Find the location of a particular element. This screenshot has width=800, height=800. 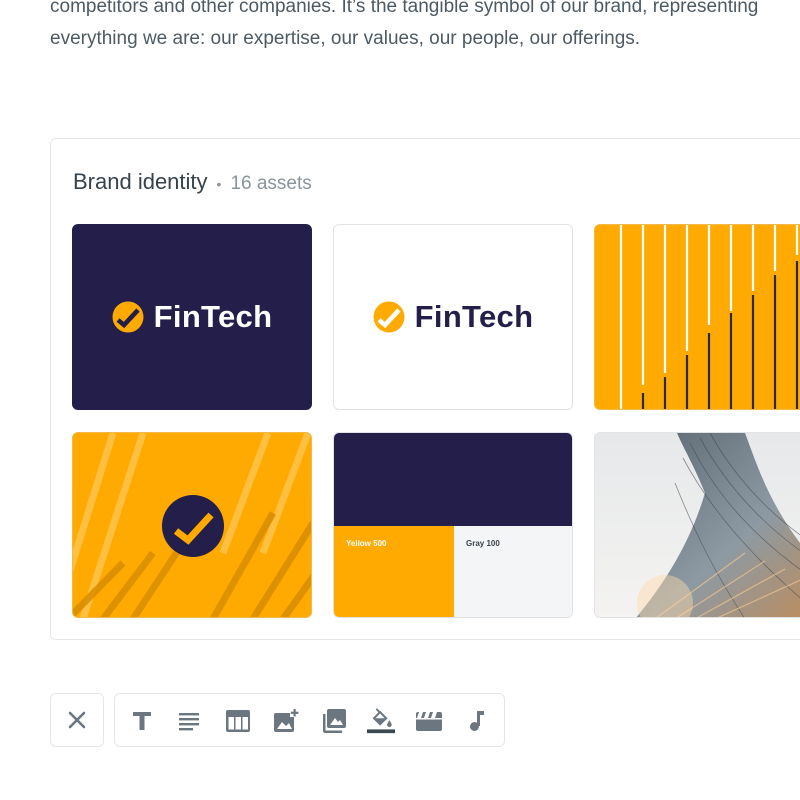

add-image-button is located at coordinates (286, 721).